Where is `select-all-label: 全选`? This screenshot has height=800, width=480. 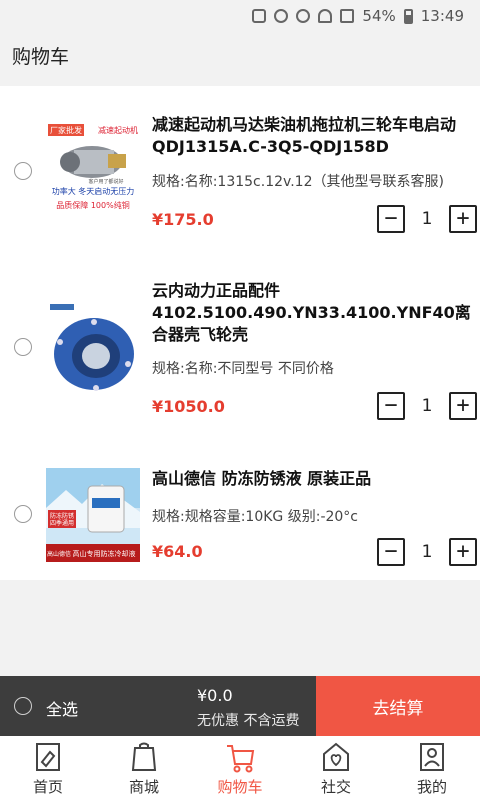 select-all-label: 全选 is located at coordinates (62, 708).